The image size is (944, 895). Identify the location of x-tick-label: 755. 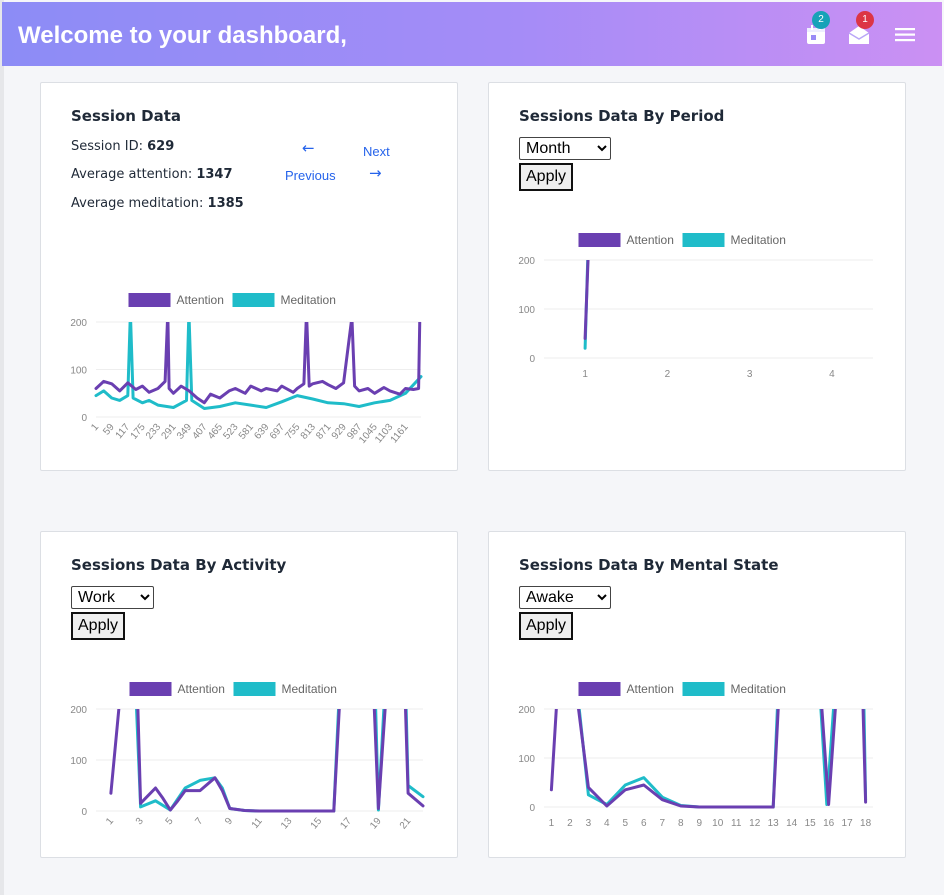
(292, 432).